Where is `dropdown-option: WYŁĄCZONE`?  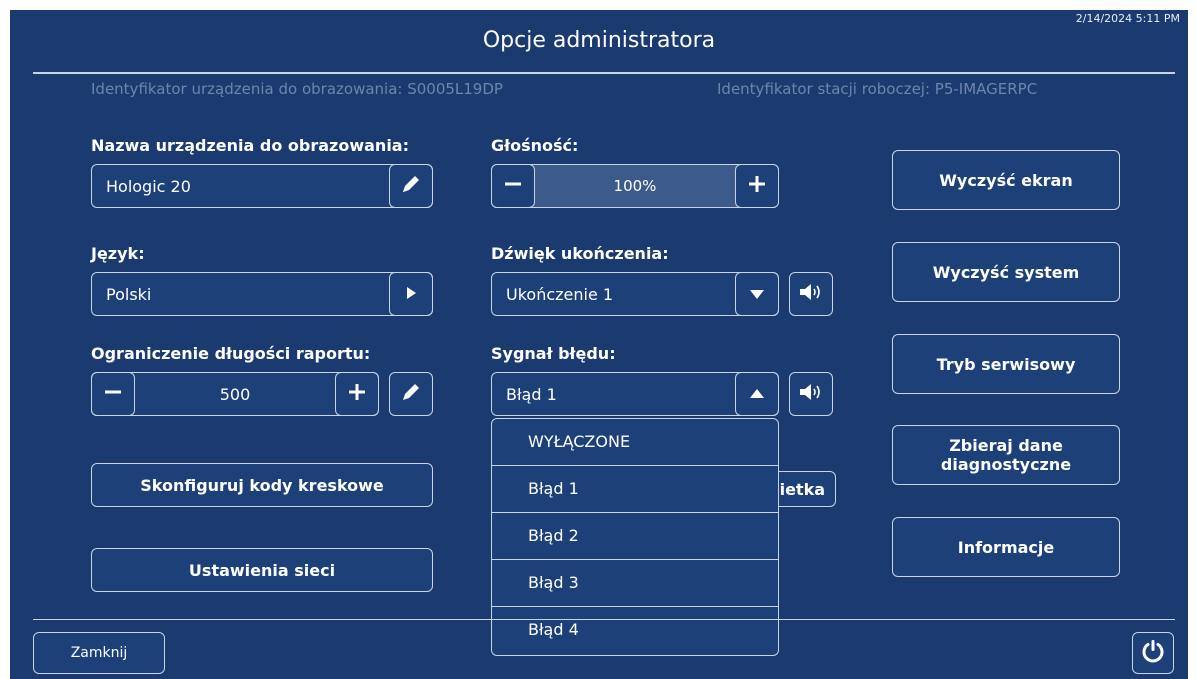
dropdown-option: WYŁĄCZONE is located at coordinates (635, 442).